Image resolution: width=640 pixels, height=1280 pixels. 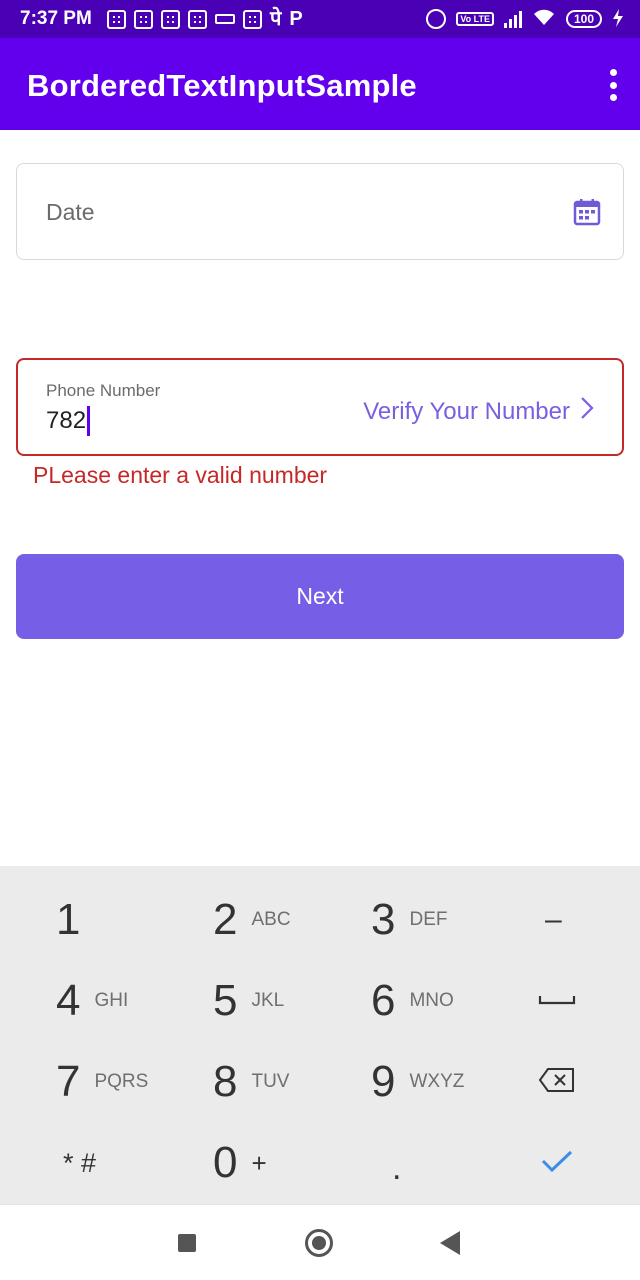 What do you see at coordinates (180, 475) in the screenshot?
I see `phone-number-error: PLease enter a valid number` at bounding box center [180, 475].